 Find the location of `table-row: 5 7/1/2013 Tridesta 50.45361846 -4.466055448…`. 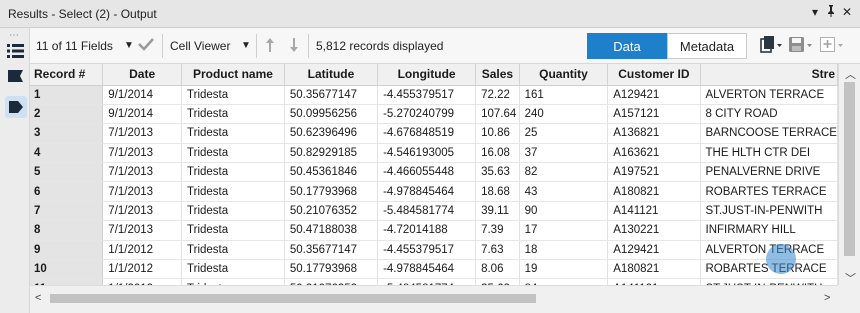

table-row: 5 7/1/2013 Tridesta 50.45361846 -4.466055448… is located at coordinates (434, 172).